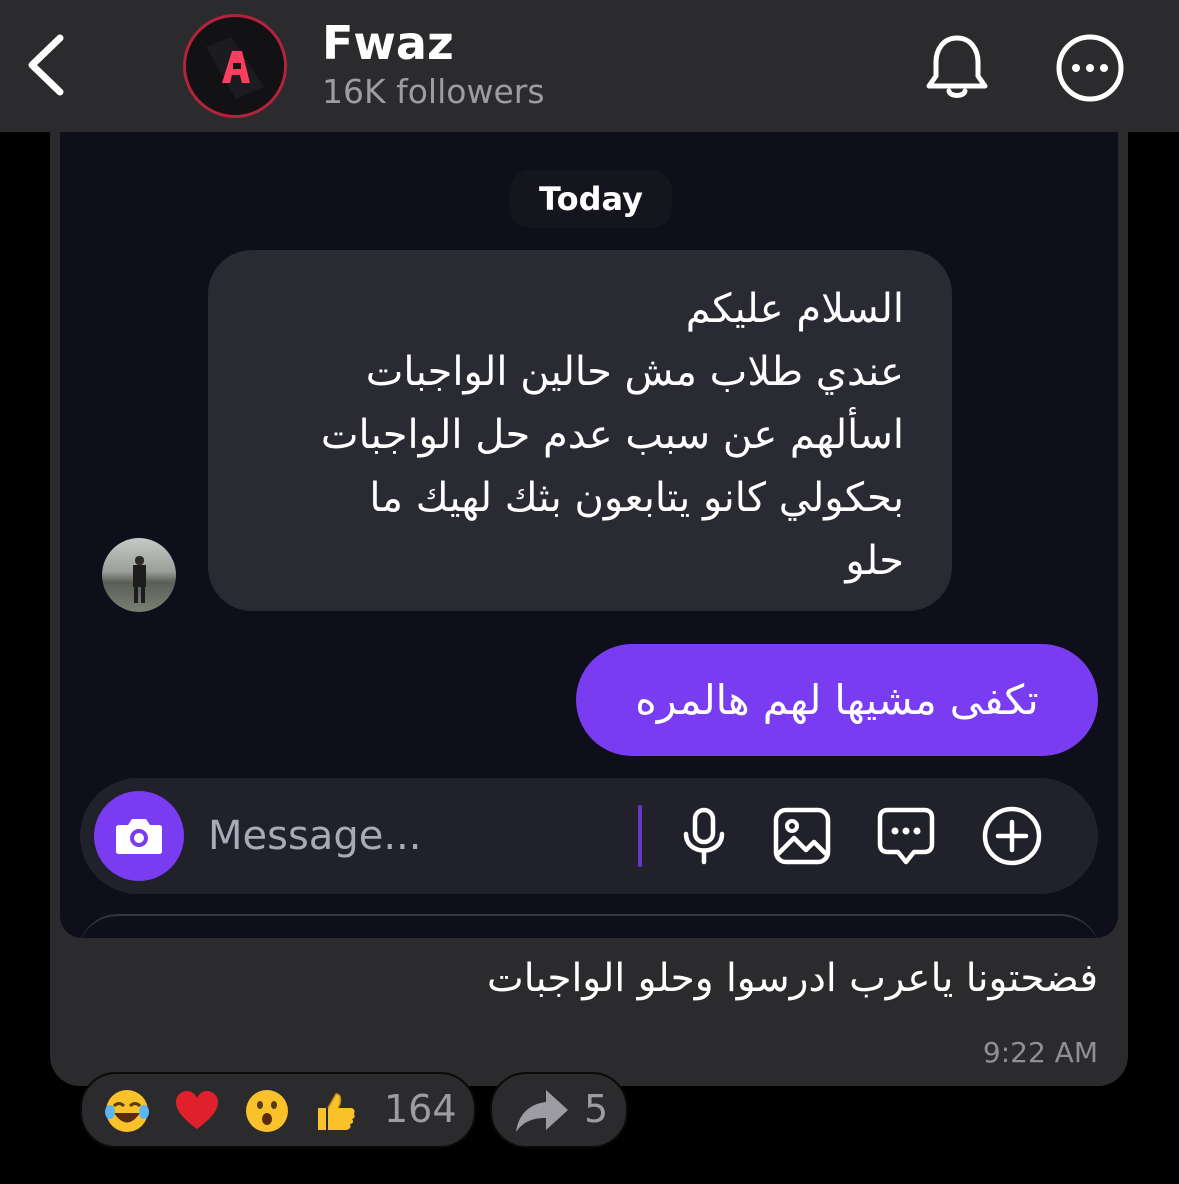  Describe the element at coordinates (596, 1109) in the screenshot. I see `share-count: 5` at that location.